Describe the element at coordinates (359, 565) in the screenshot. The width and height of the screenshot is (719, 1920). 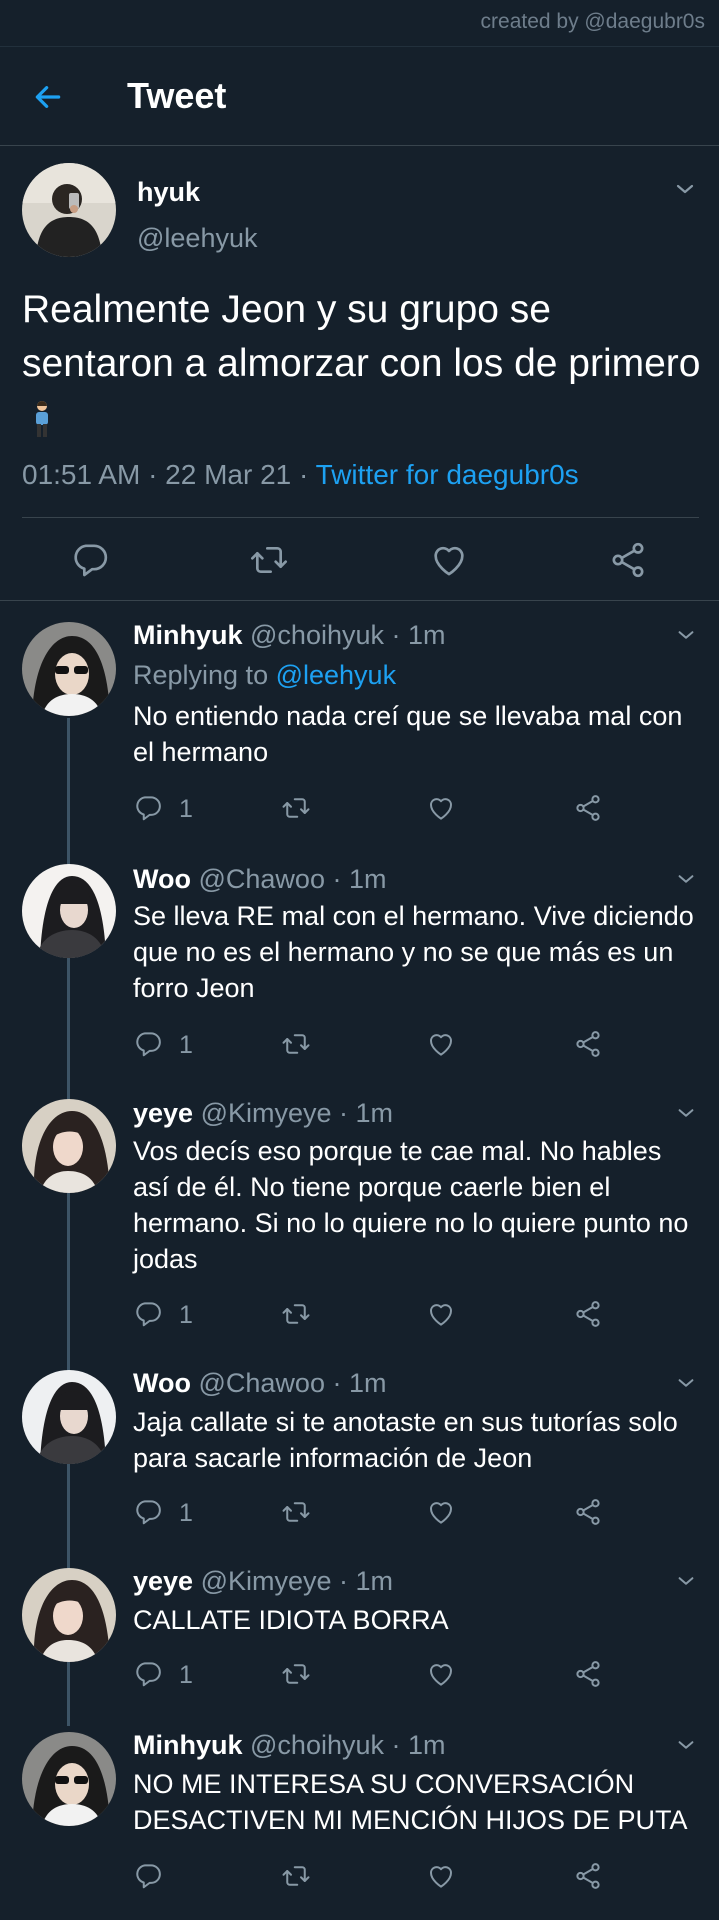
I see `tweet-actions` at that location.